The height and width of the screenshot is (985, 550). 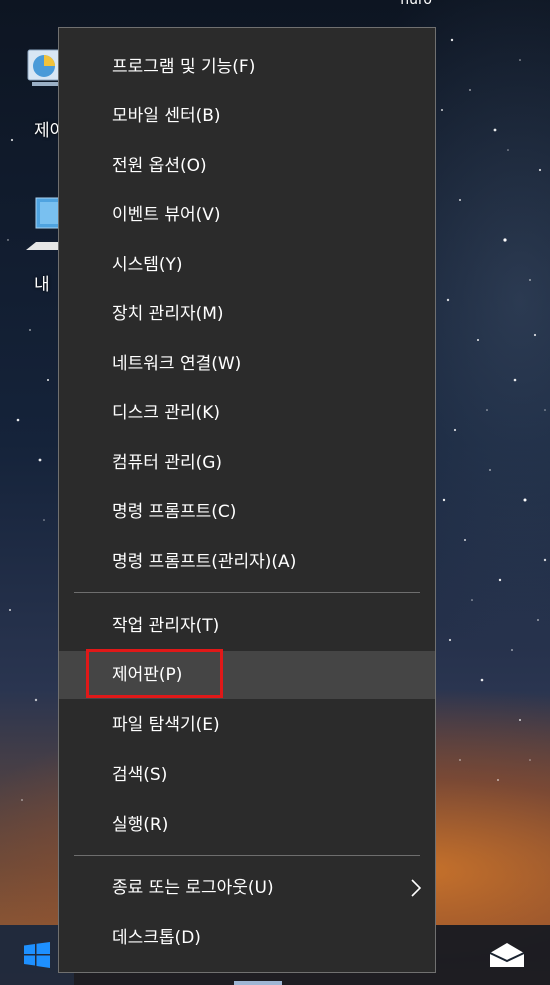 I want to click on top-partial-text: nuro, so click(x=416, y=4).